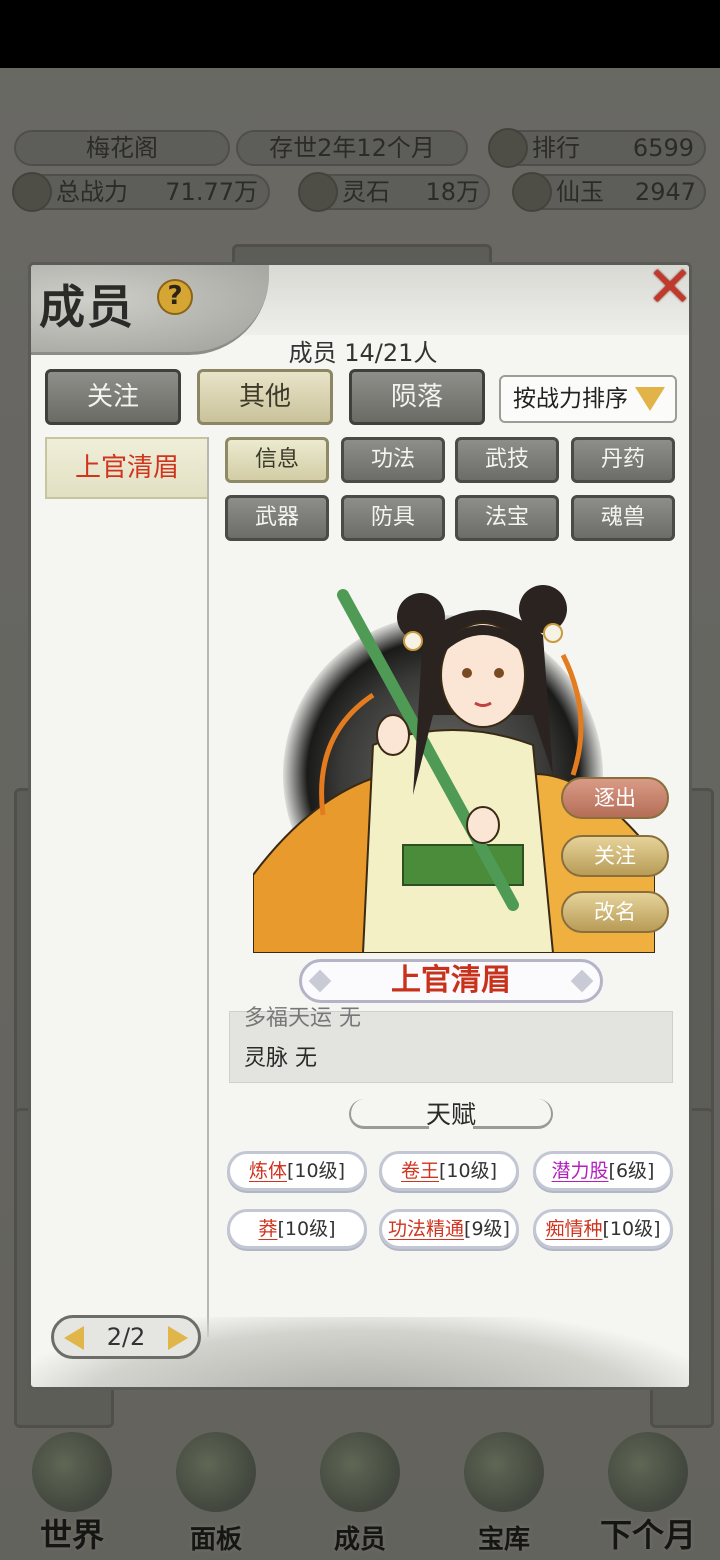 The width and height of the screenshot is (720, 1560). What do you see at coordinates (615, 798) in the screenshot?
I see `expel-button: 逐出` at bounding box center [615, 798].